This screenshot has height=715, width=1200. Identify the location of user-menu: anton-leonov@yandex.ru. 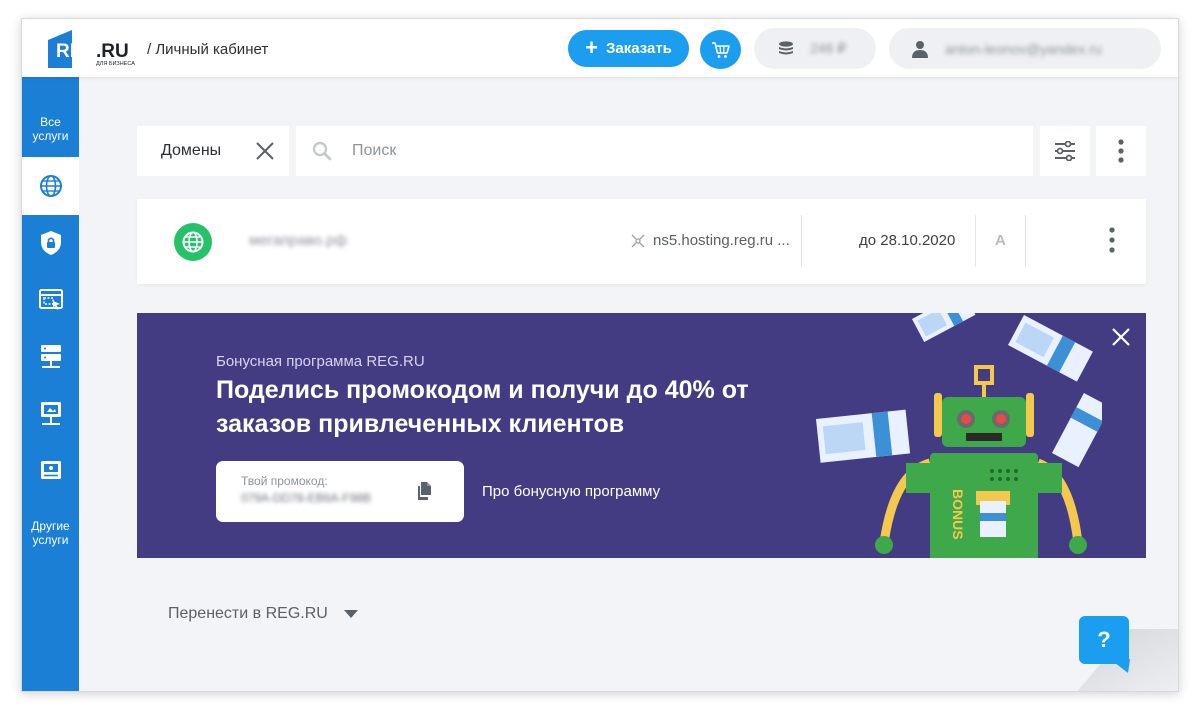
(1025, 48).